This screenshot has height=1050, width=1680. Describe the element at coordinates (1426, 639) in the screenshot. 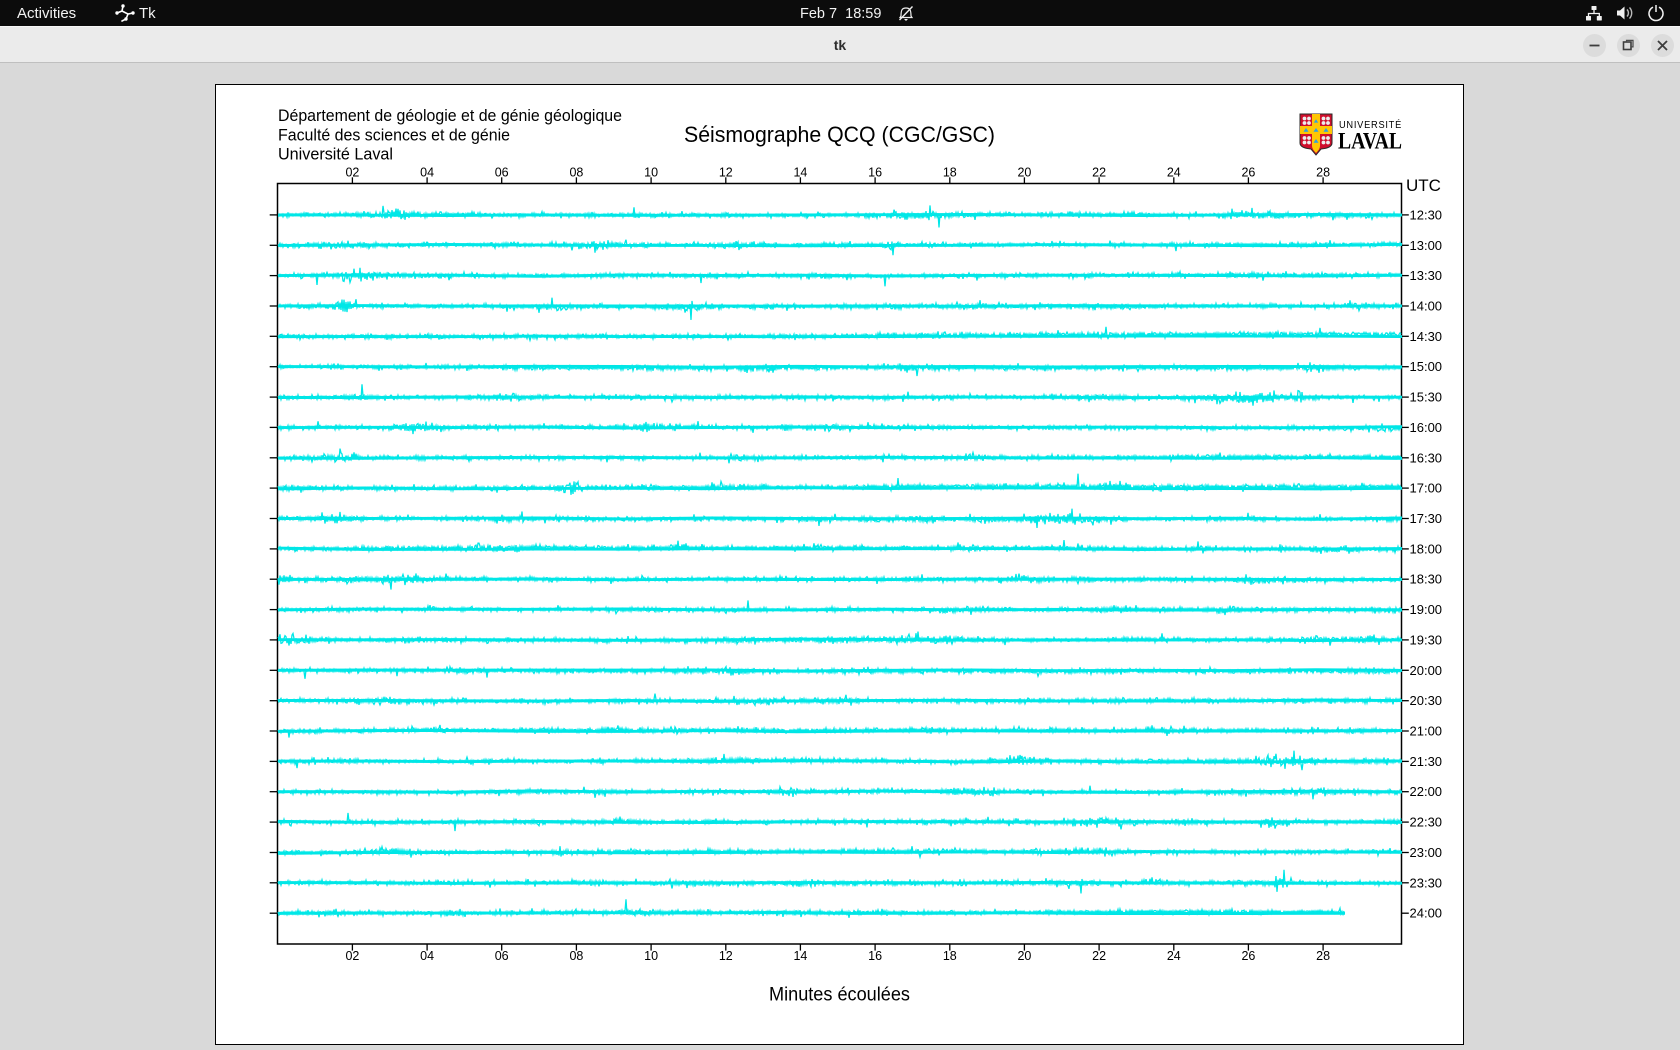

I see `svg-text: 19:30` at that location.